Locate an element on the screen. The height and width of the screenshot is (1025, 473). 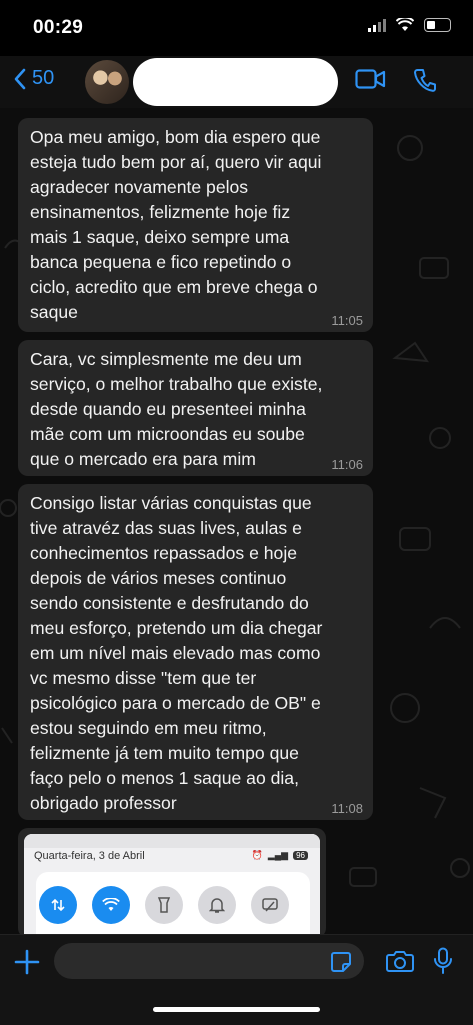
sticker-icon is located at coordinates (341, 962).